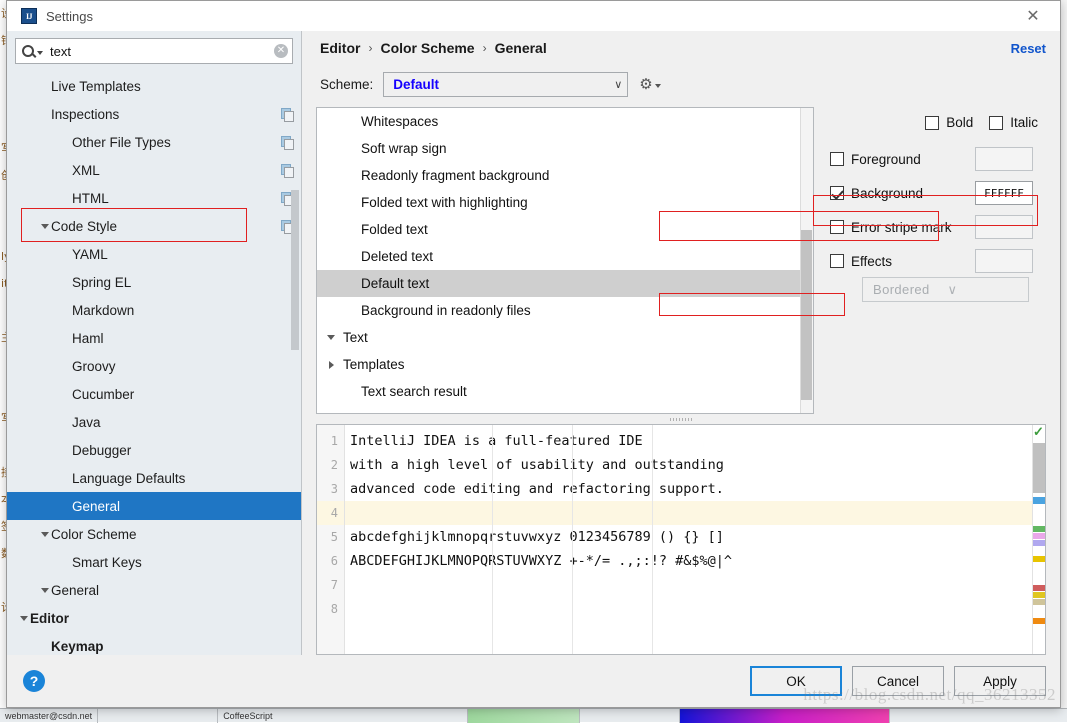  What do you see at coordinates (182, 562) in the screenshot?
I see `sidebar-item-label: Smart Keys` at bounding box center [182, 562].